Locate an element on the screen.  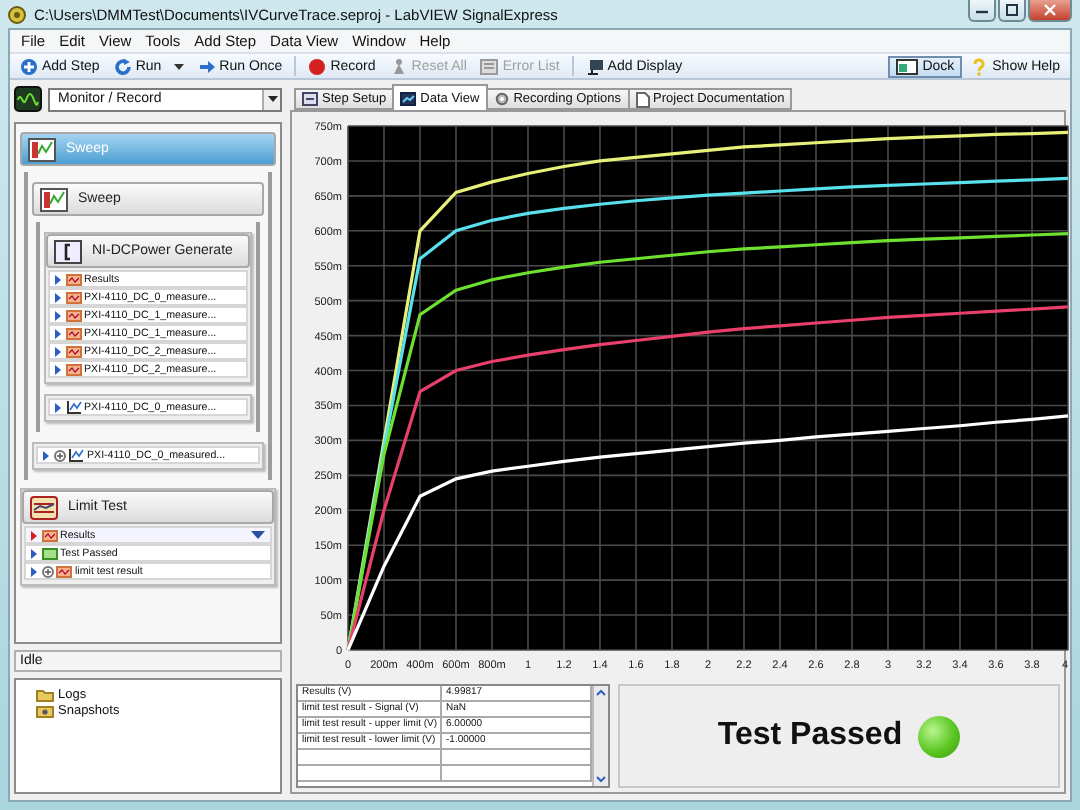
maximize-button is located at coordinates (1012, 11).